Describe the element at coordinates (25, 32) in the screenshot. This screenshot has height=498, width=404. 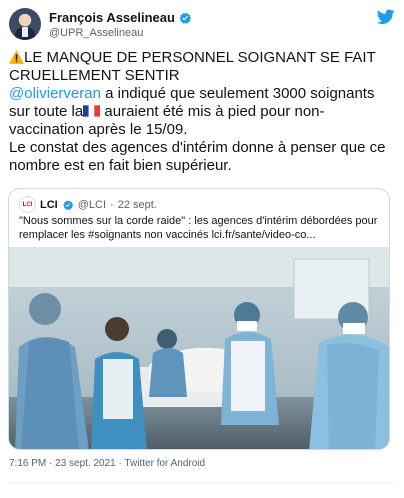
I see `avatar-shirt` at that location.